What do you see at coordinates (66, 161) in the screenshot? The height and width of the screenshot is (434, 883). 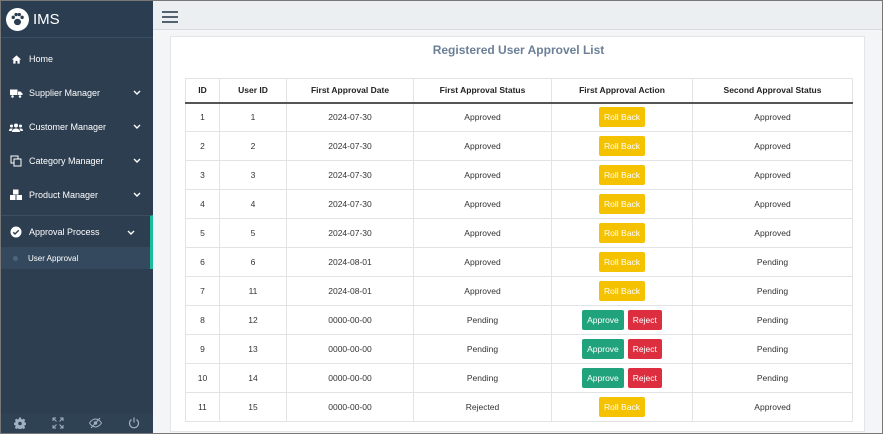 I see `sidebar-item-label: Category Manager` at bounding box center [66, 161].